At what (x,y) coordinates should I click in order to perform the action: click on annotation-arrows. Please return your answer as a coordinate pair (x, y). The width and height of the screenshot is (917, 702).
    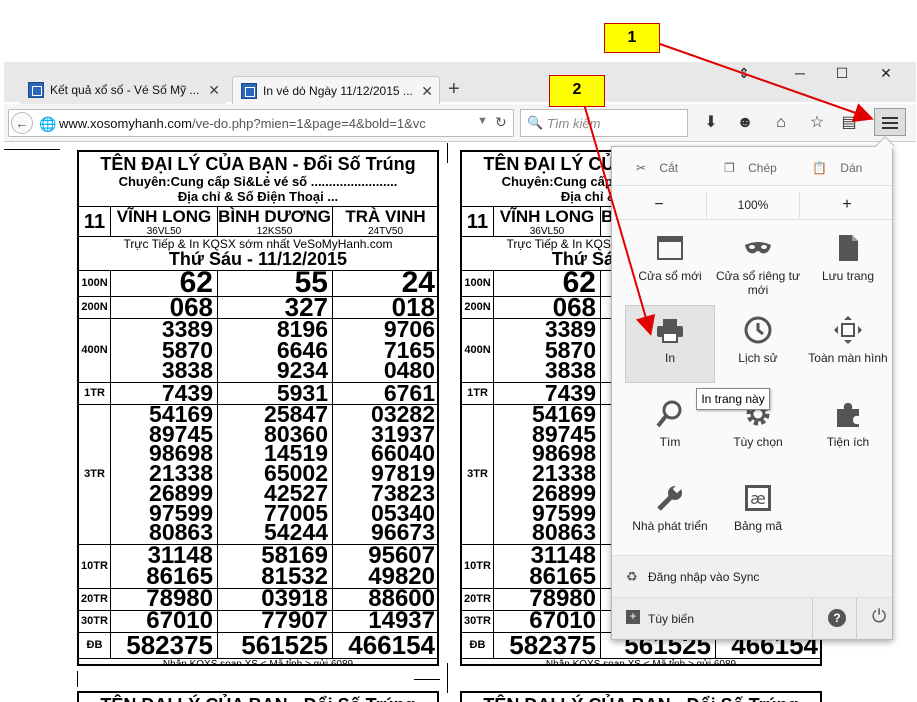
    Looking at the image, I should click on (728, 189).